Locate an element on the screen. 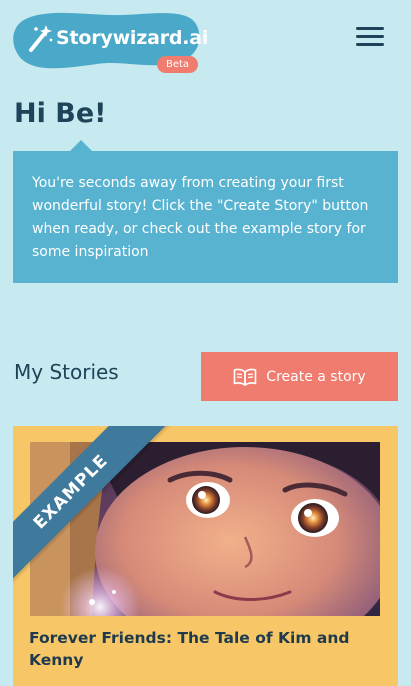 The height and width of the screenshot is (686, 411). magic-wand-icon is located at coordinates (41, 38).